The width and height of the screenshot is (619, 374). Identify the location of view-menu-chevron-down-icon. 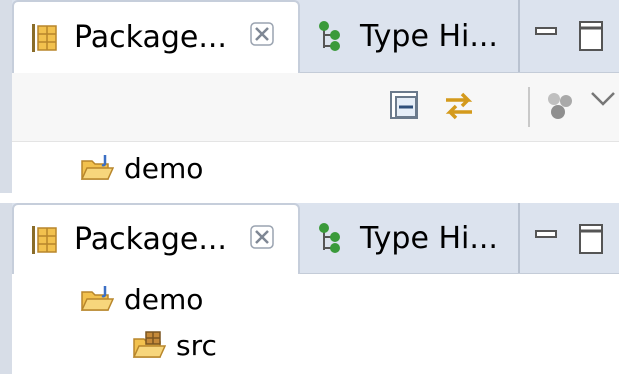
(603, 106).